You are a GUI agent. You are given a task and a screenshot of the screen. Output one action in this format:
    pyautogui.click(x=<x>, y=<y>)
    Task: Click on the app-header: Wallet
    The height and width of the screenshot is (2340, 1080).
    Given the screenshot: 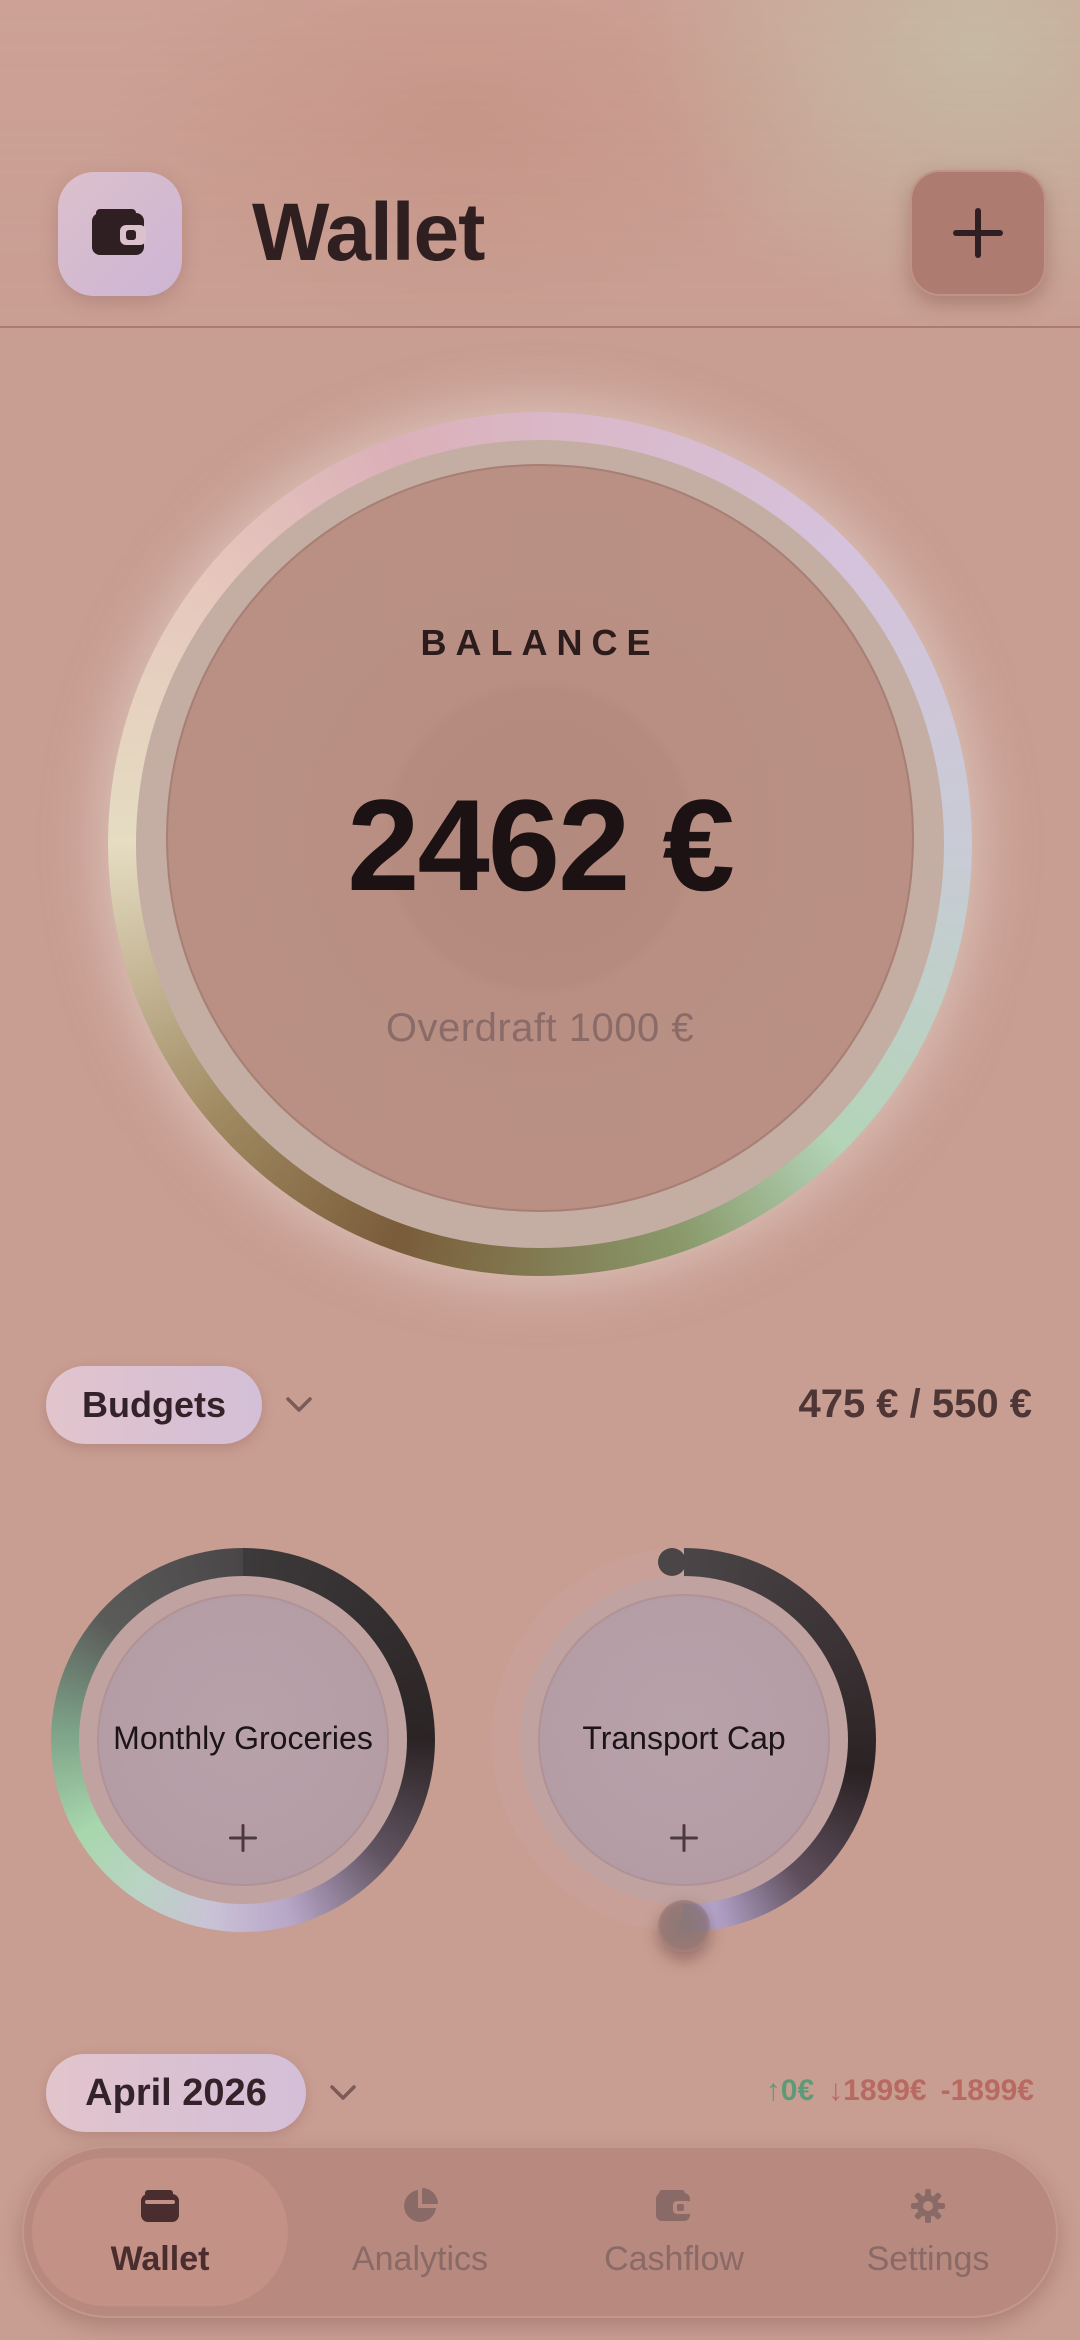 What is the action you would take?
    pyautogui.click(x=540, y=164)
    